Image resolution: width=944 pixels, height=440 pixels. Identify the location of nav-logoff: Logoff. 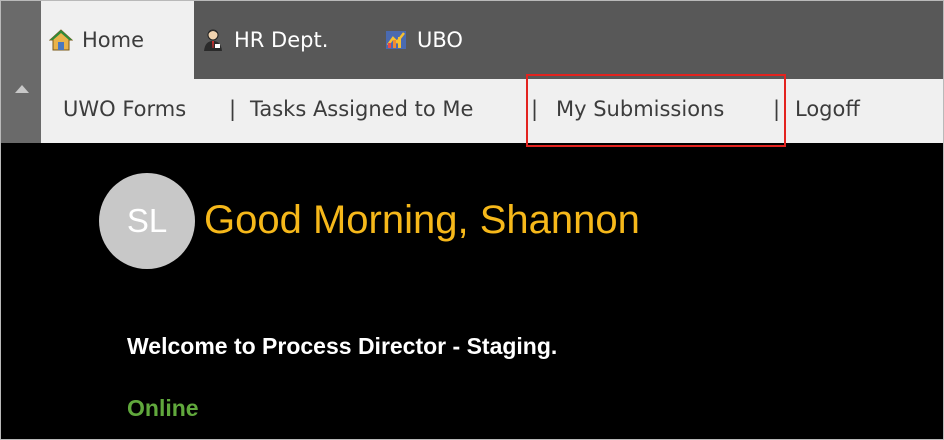
(827, 109).